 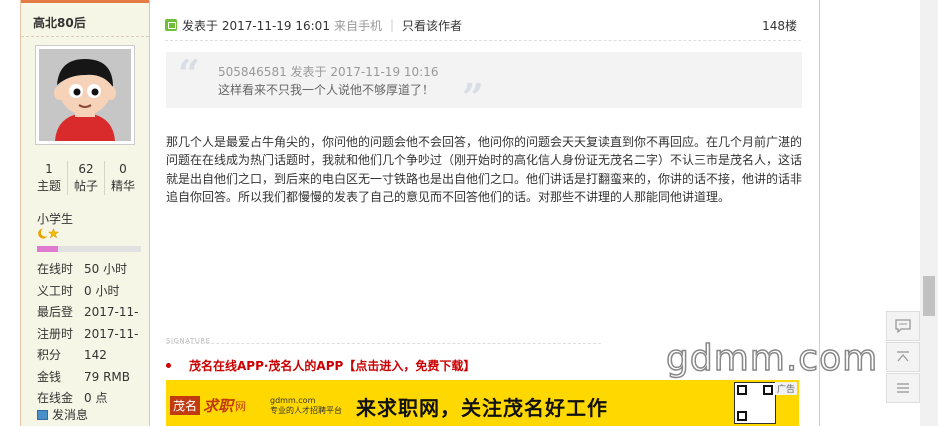 I want to click on left-gutter, so click(x=10, y=213).